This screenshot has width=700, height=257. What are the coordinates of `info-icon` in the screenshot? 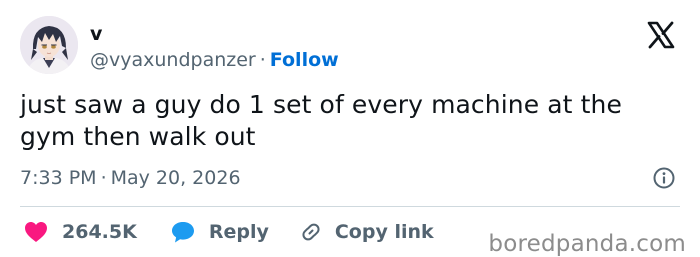 It's located at (664, 178).